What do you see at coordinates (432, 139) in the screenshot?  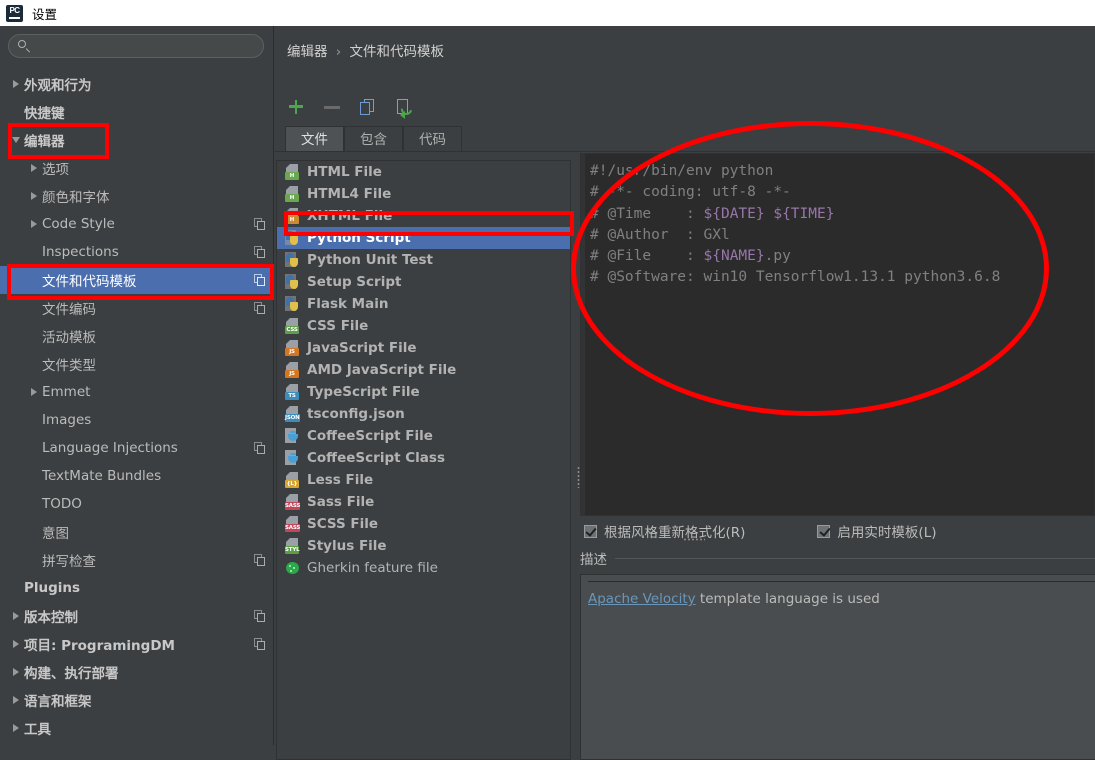 I see `tab-2: 代码` at bounding box center [432, 139].